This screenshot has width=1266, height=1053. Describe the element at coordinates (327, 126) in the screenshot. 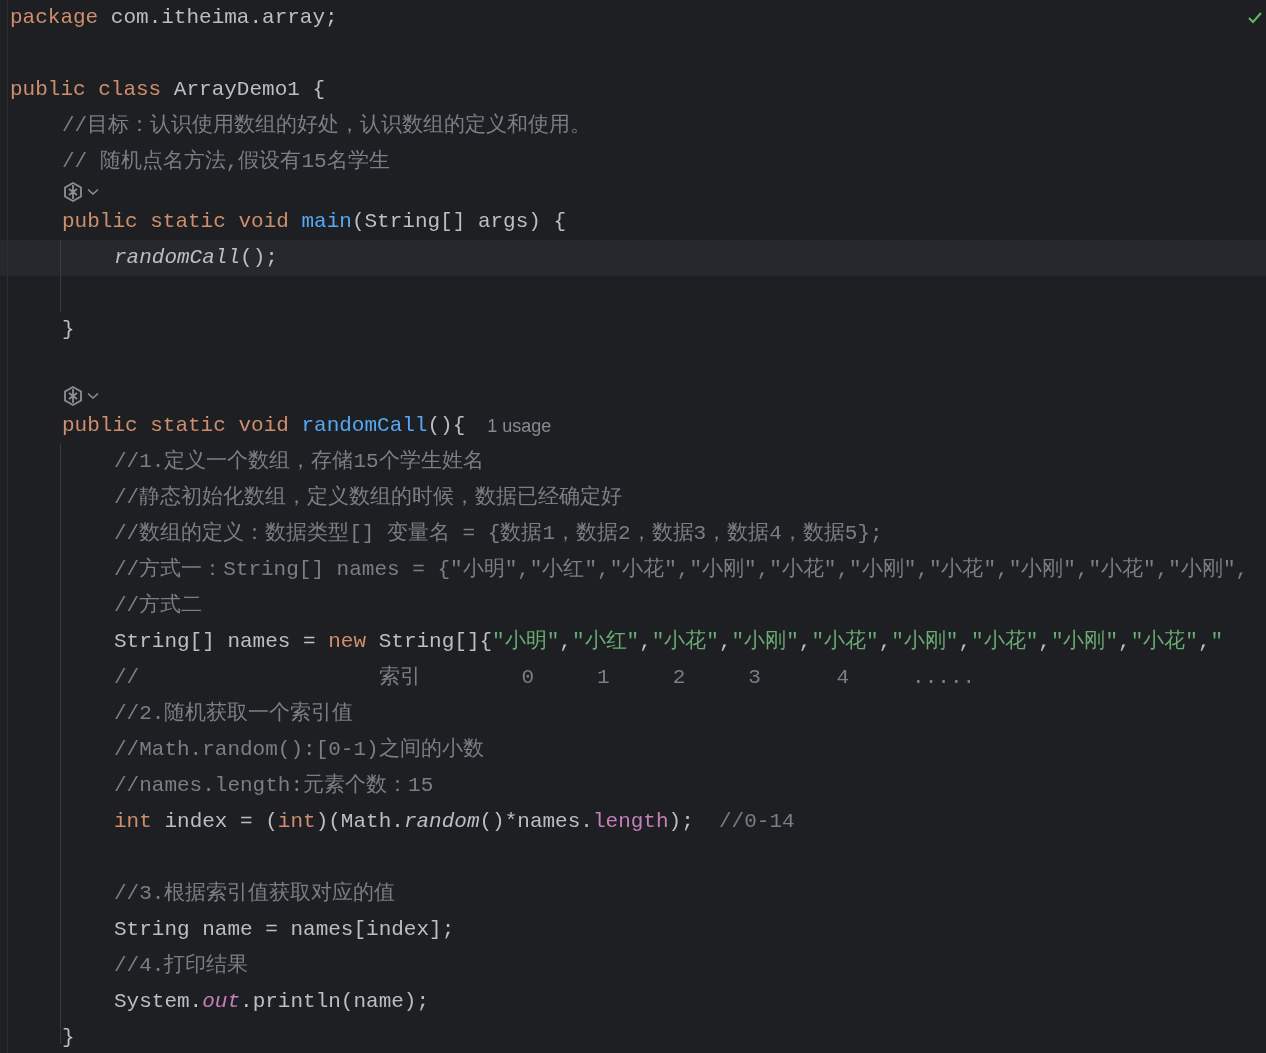

I see `code-comment: //目标：认识使用数组的好处，认识数组的定义和使用。` at that location.